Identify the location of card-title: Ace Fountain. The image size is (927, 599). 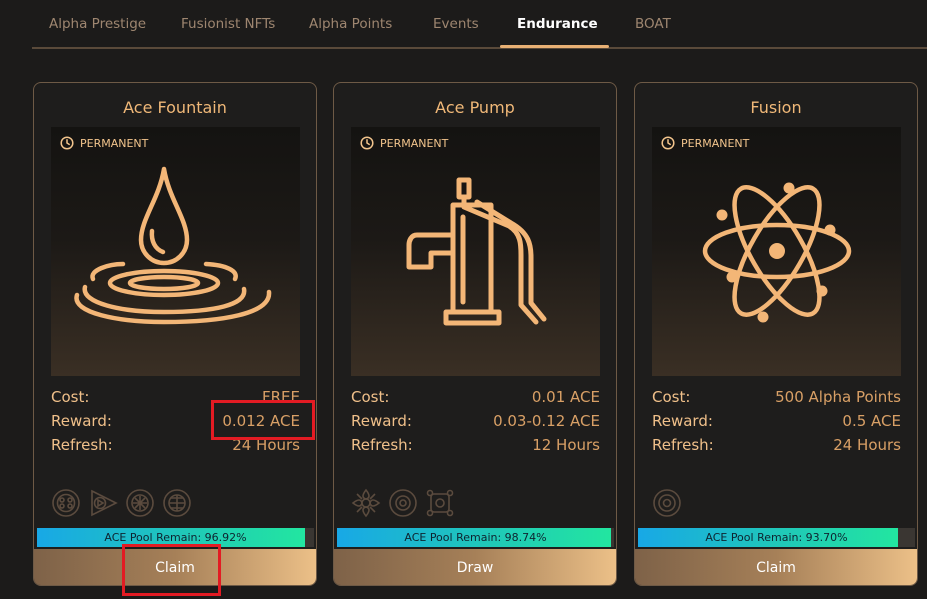
(175, 107).